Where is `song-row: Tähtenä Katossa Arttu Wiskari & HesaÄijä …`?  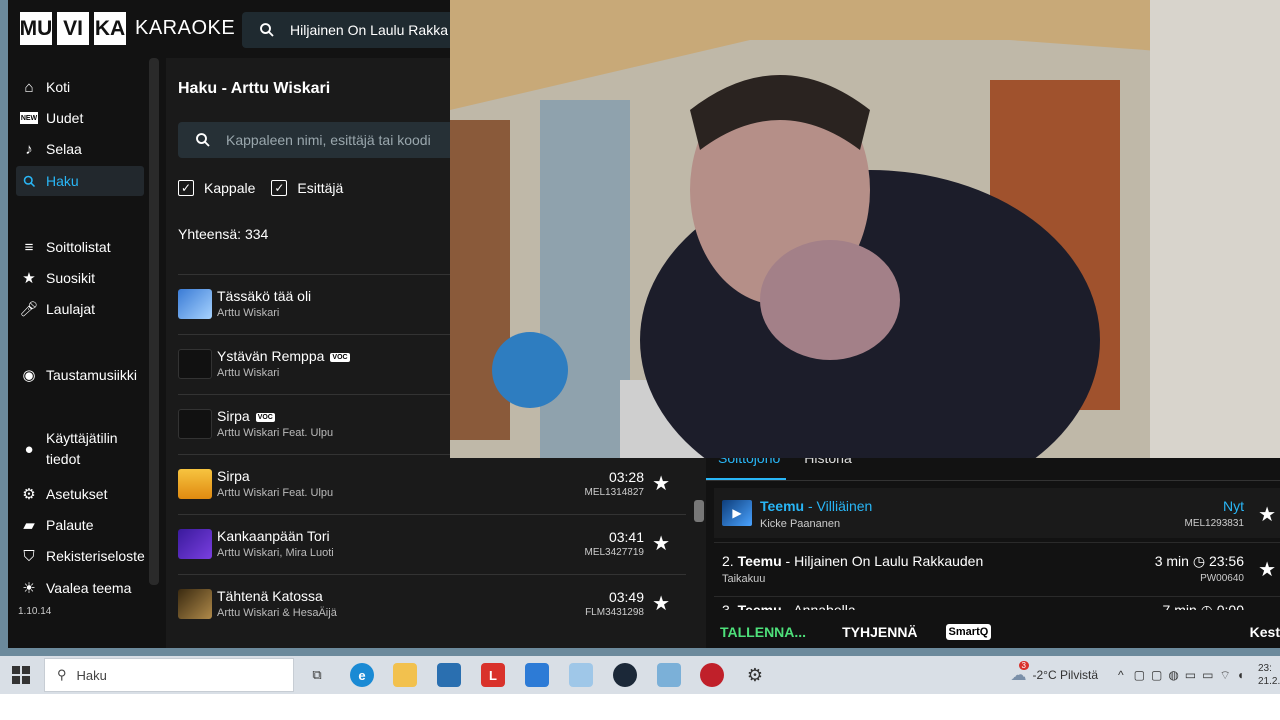 song-row: Tähtenä Katossa Arttu Wiskari & HesaÄijä … is located at coordinates (432, 603).